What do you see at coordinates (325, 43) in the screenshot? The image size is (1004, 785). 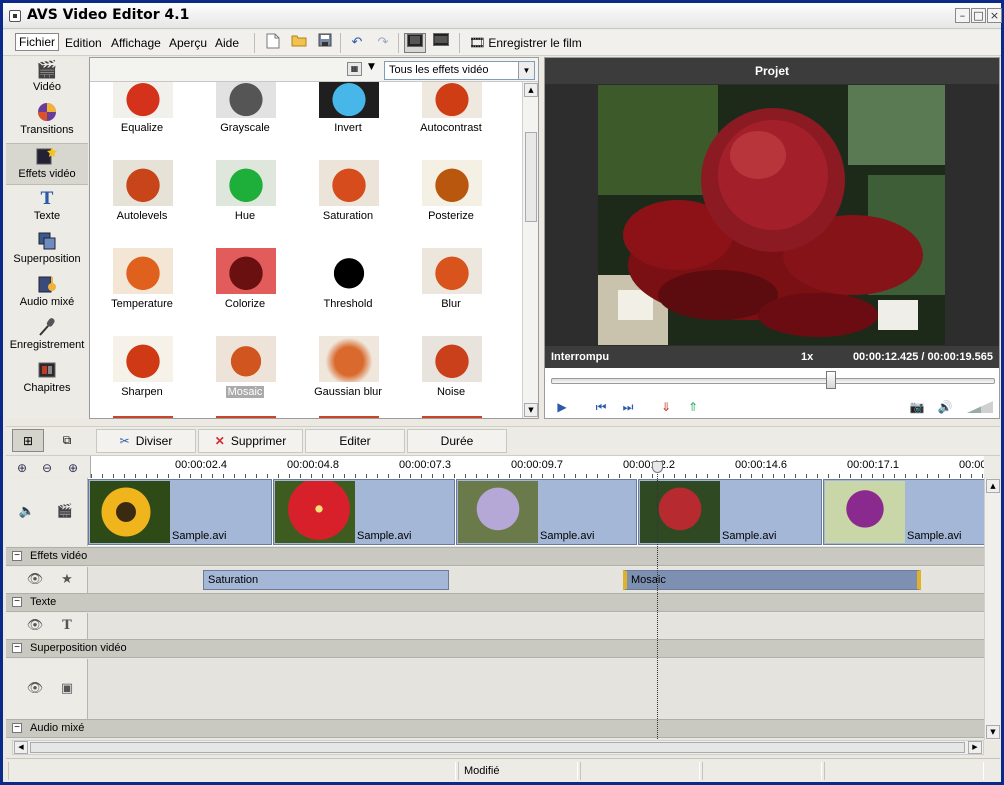 I see `save-icon` at bounding box center [325, 43].